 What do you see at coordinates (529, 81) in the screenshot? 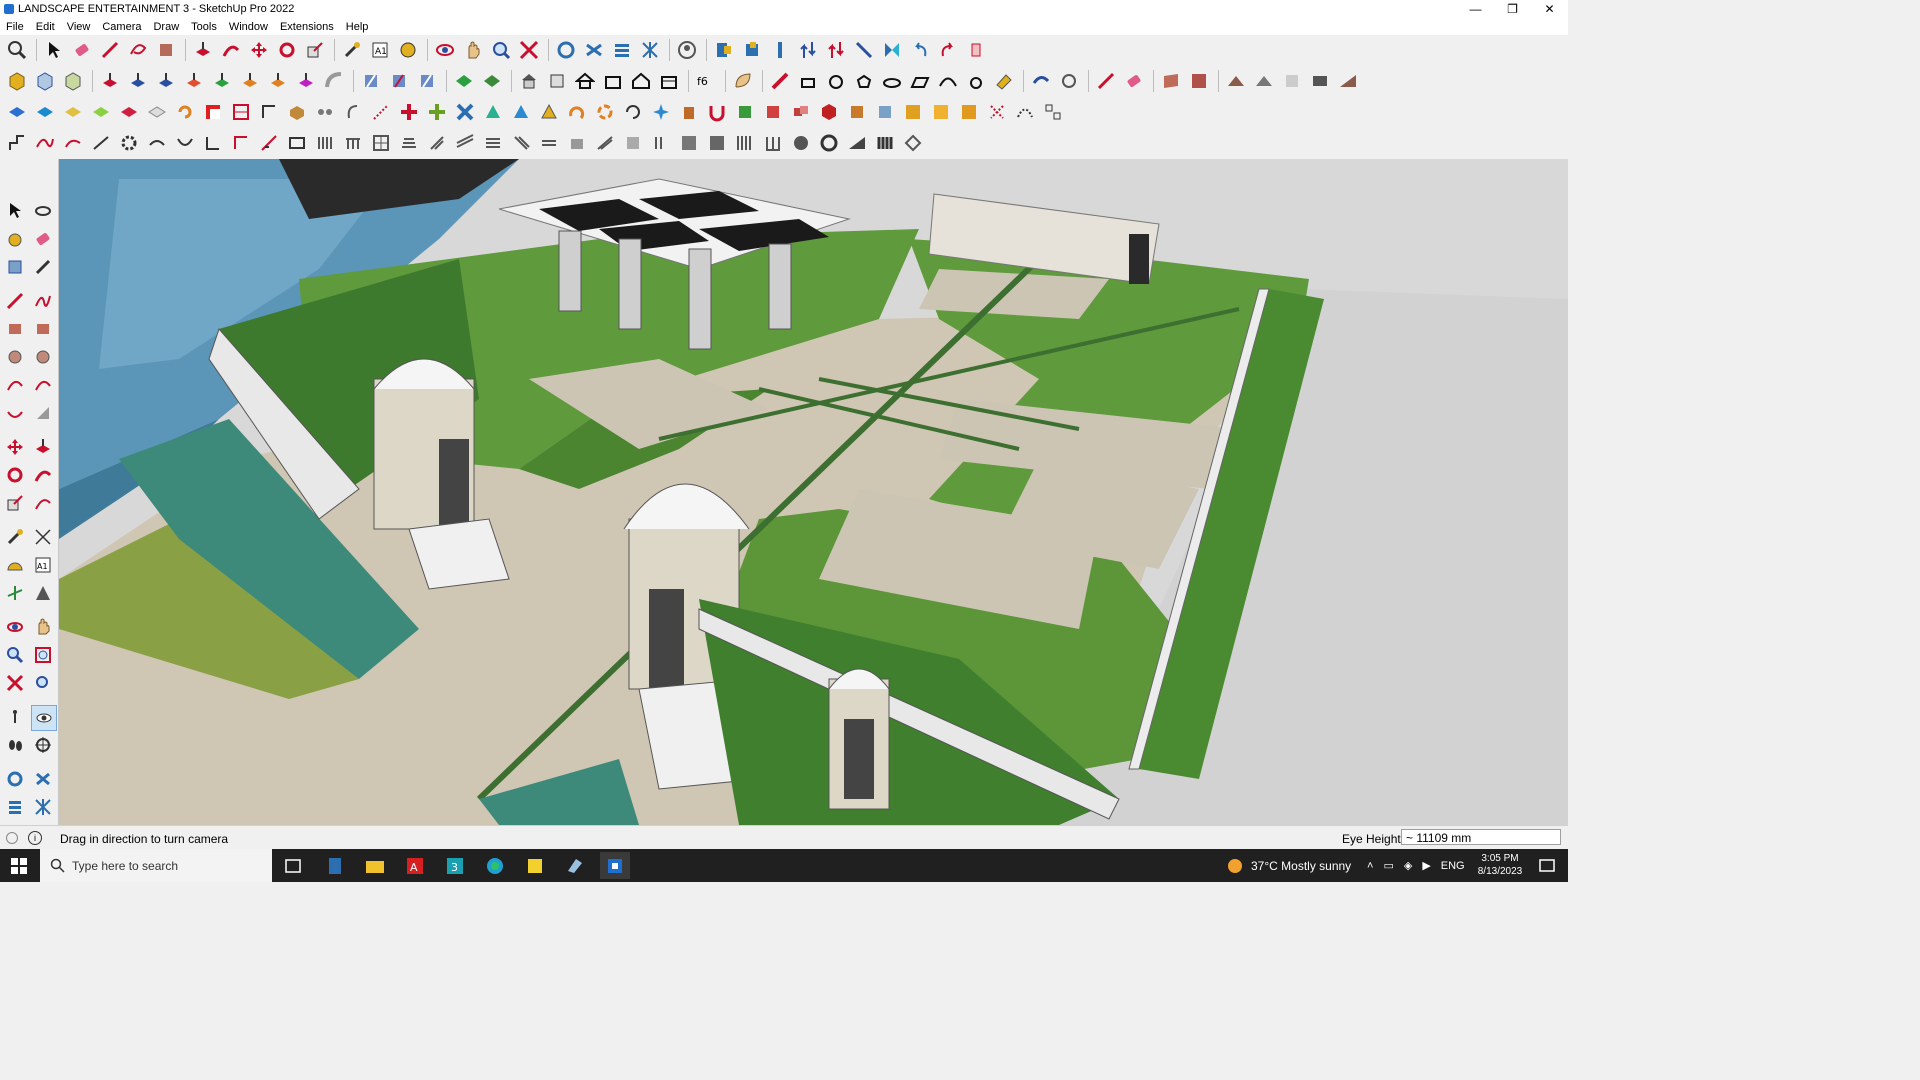
I see `house-icon` at bounding box center [529, 81].